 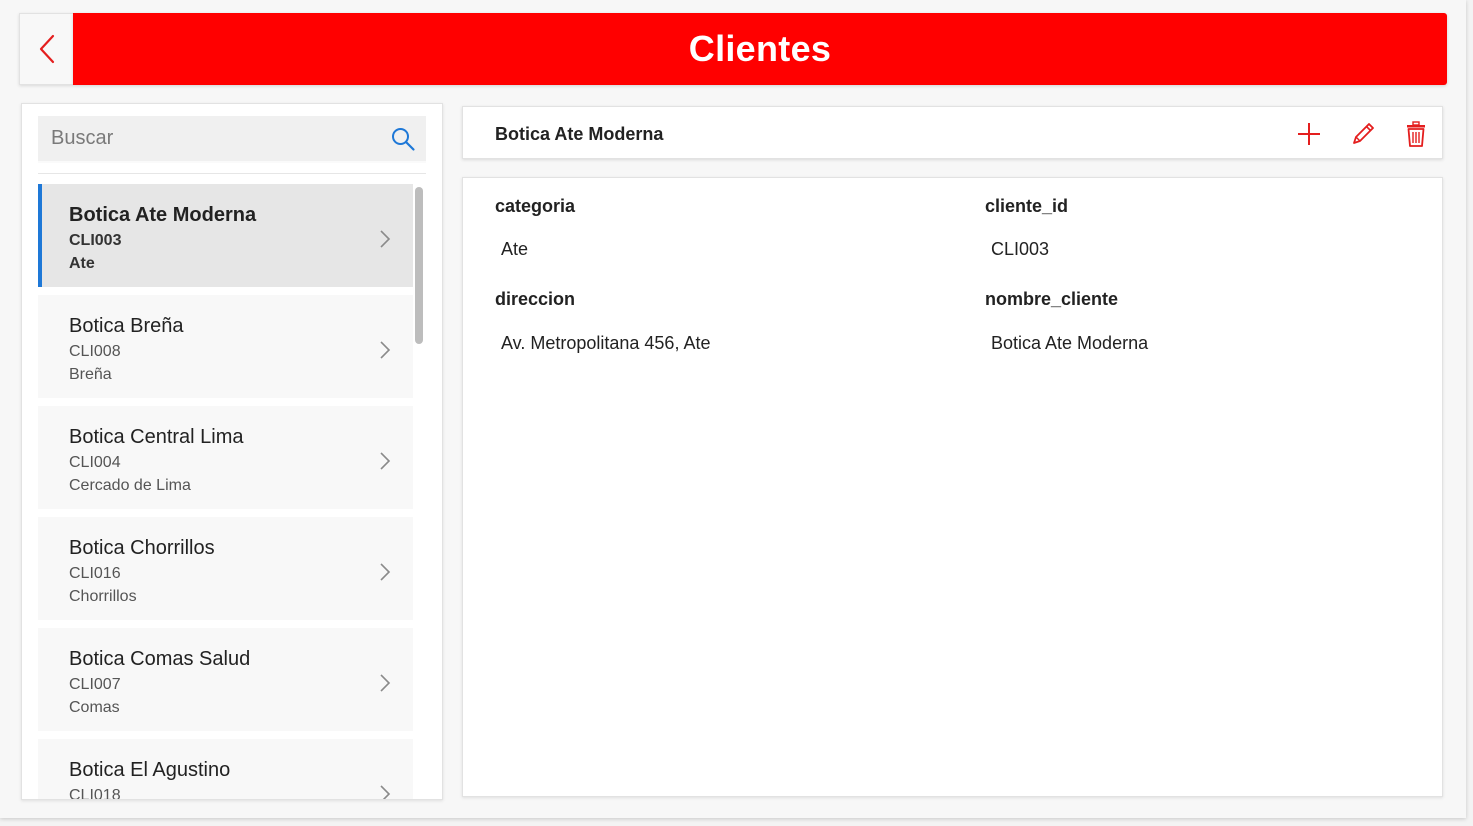 What do you see at coordinates (142, 548) in the screenshot?
I see `item-title: Botica Chorrillos` at bounding box center [142, 548].